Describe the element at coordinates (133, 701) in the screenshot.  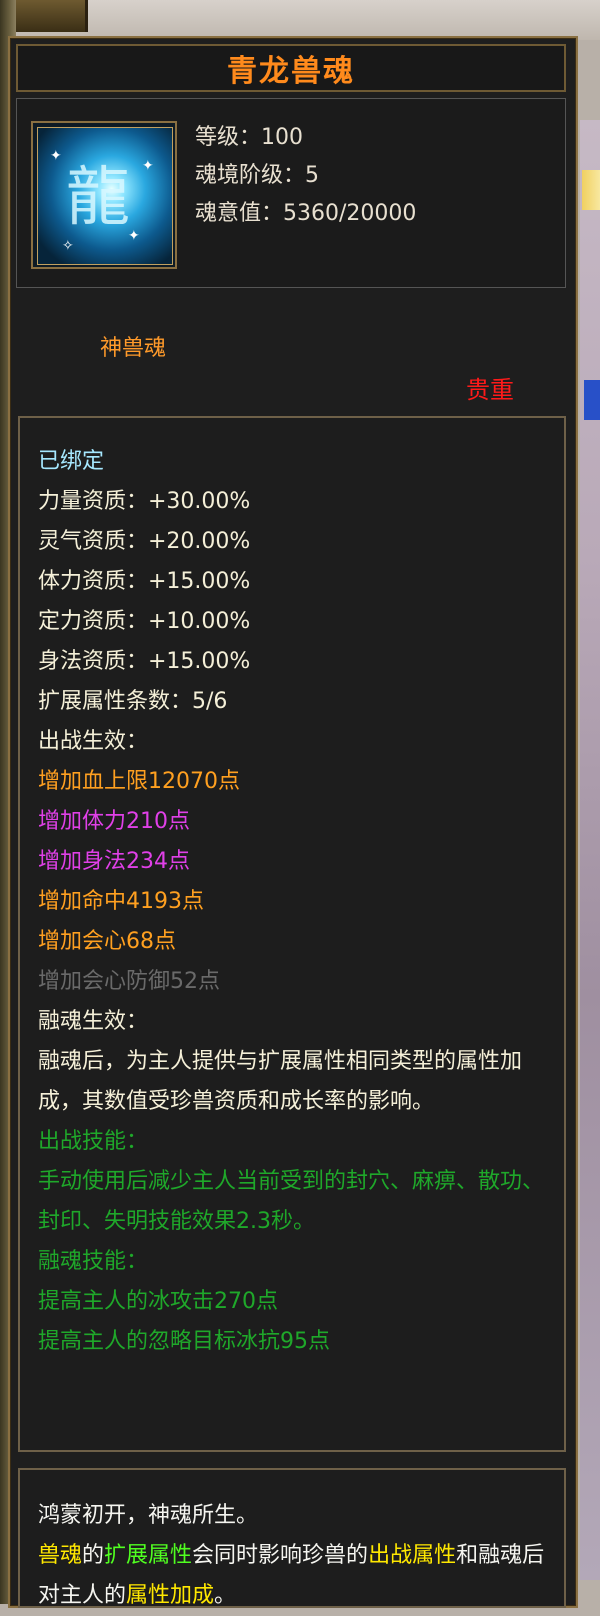
I see `extended-attribute-count: 扩展属性条数：5/6` at that location.